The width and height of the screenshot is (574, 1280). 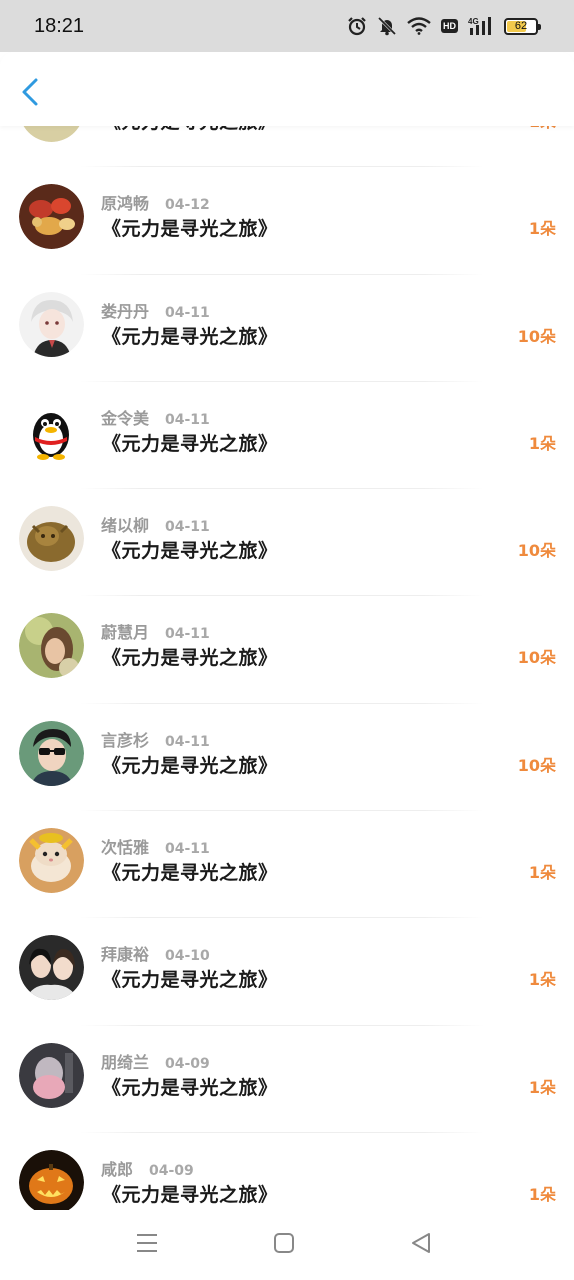 I want to click on signal-icon: 4G, so click(x=479, y=26).